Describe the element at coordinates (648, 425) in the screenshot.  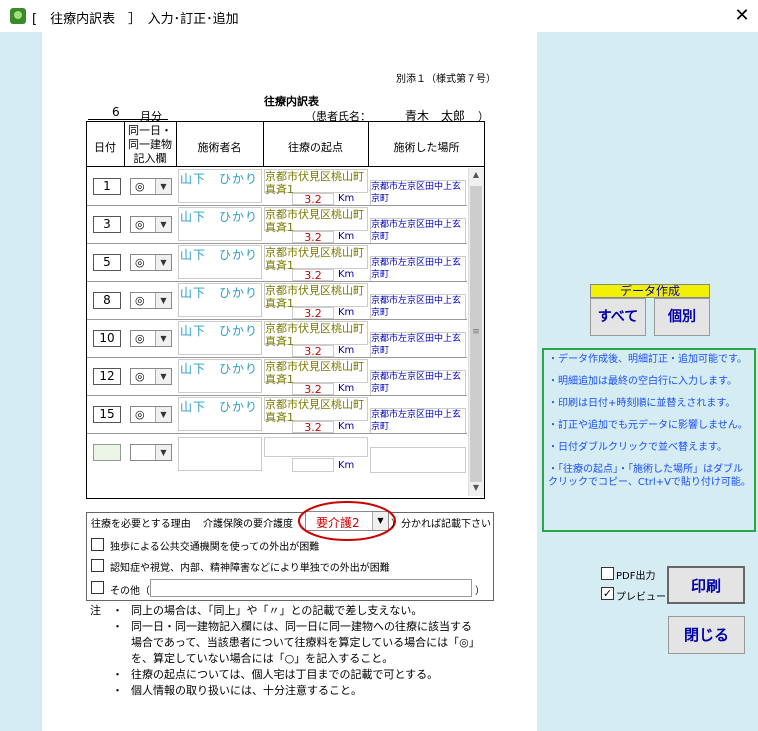
I see `info-line: ・訂正や追加でも元データに影響しません。` at that location.